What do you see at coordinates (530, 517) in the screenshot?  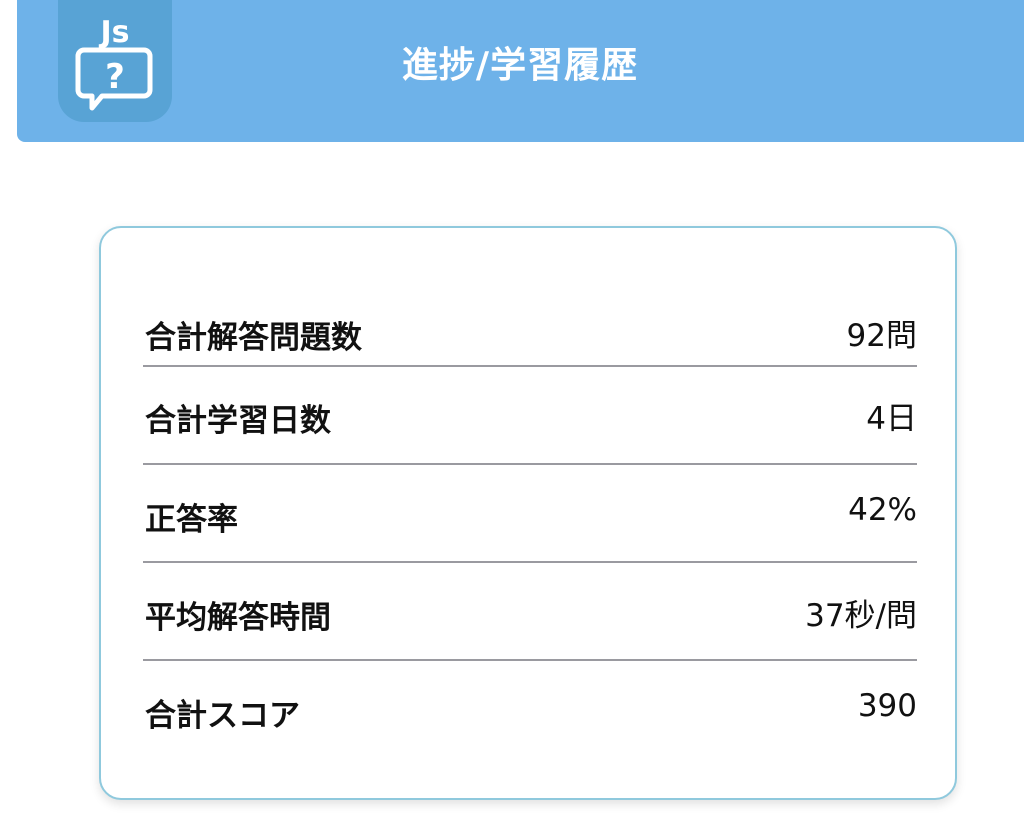 I see `stat-row-accuracy: 正答率 42%` at bounding box center [530, 517].